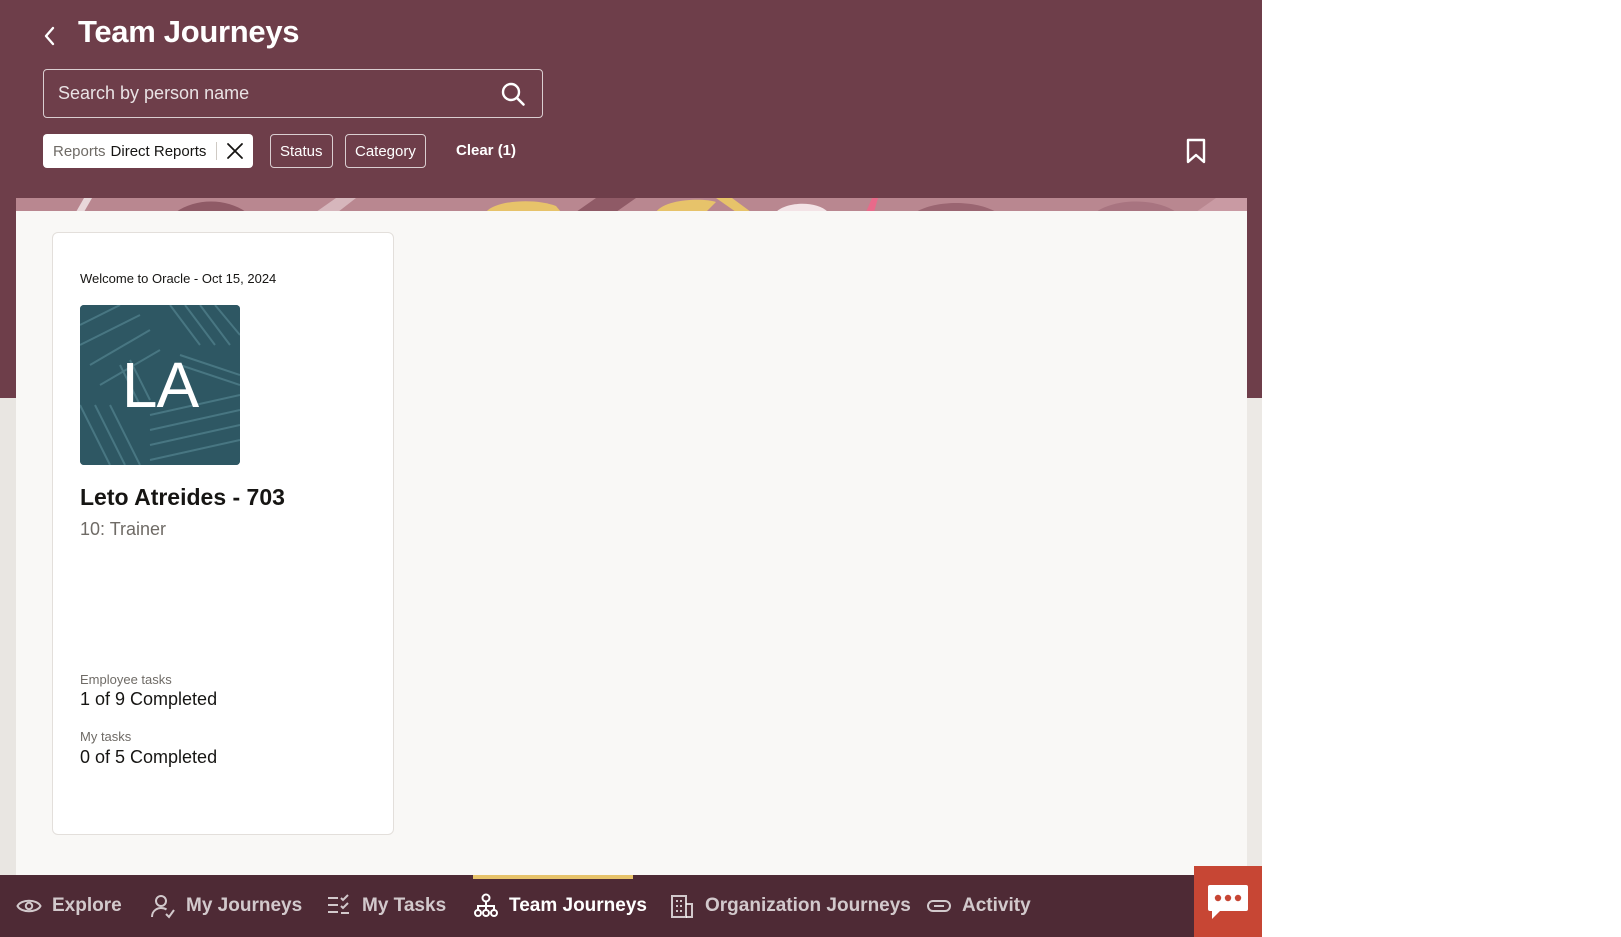 This screenshot has height=937, width=1621. I want to click on filter-chip-label: Reports, so click(79, 151).